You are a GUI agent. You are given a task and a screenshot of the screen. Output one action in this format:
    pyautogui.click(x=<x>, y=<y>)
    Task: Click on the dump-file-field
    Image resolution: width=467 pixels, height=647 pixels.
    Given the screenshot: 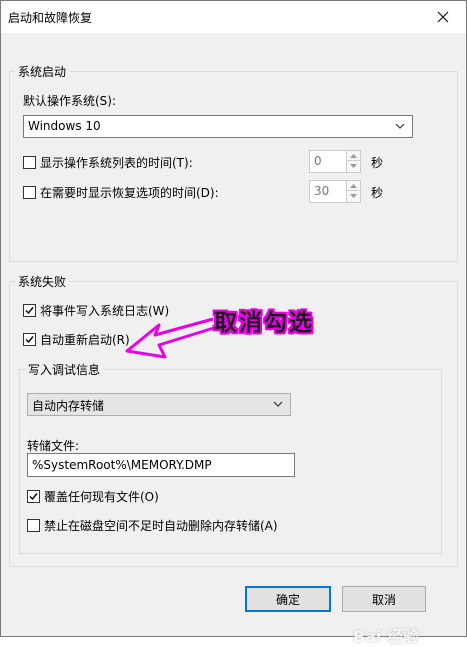 What is the action you would take?
    pyautogui.click(x=161, y=465)
    